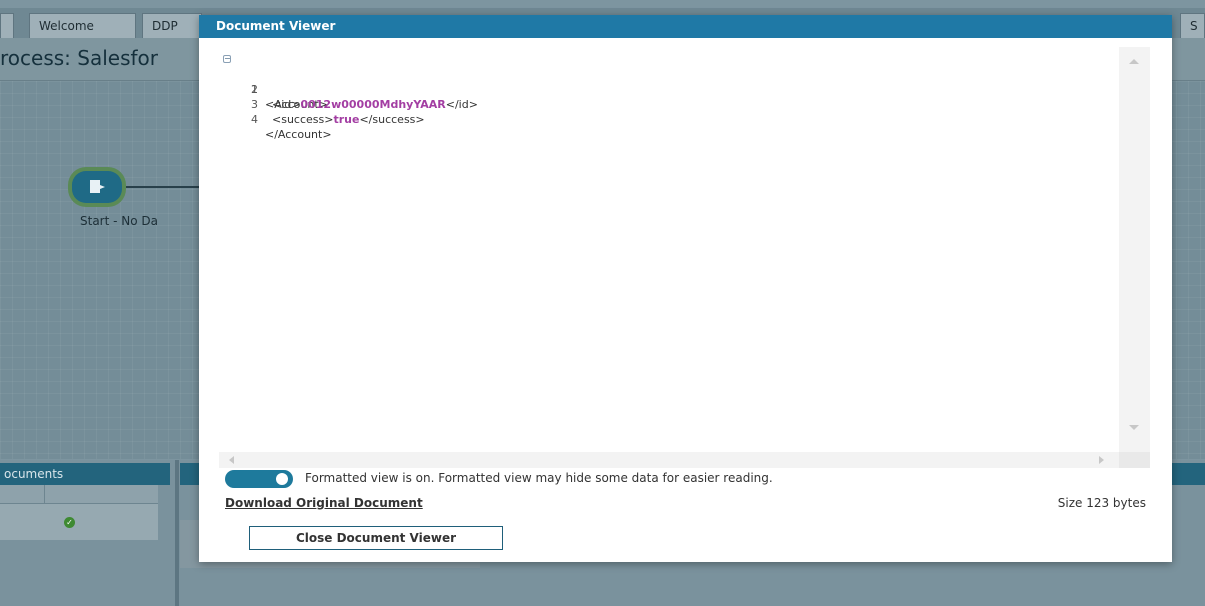  Describe the element at coordinates (166, 187) in the screenshot. I see `shape-connector` at that location.